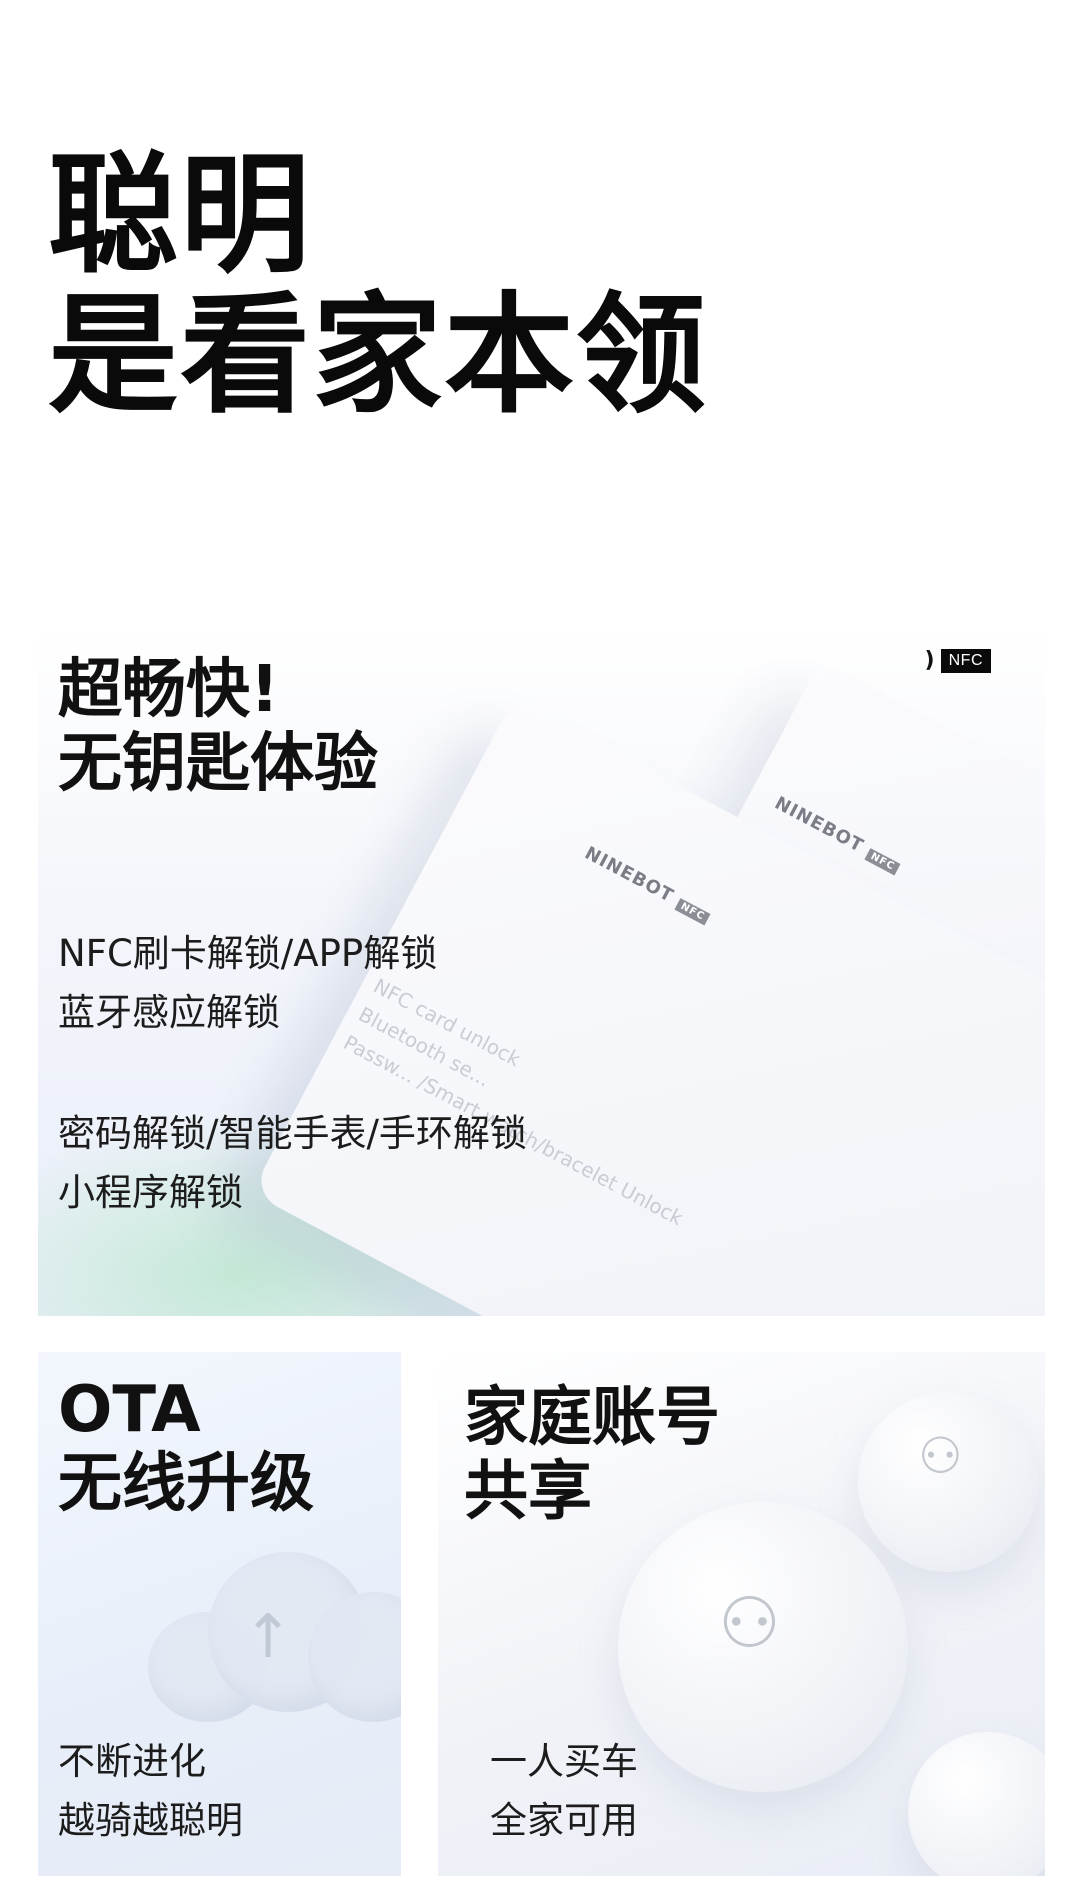  I want to click on ota-feature-card: ↑ OTA 无线升级 不断进化 越骑越聪明, so click(219, 1614).